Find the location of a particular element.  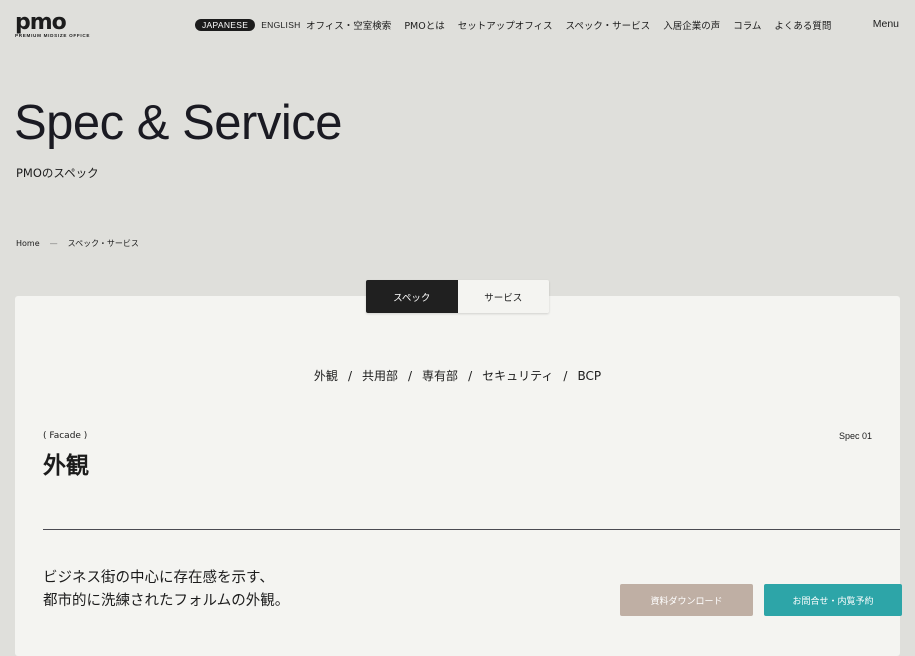

tab-spec: スペック is located at coordinates (412, 296).